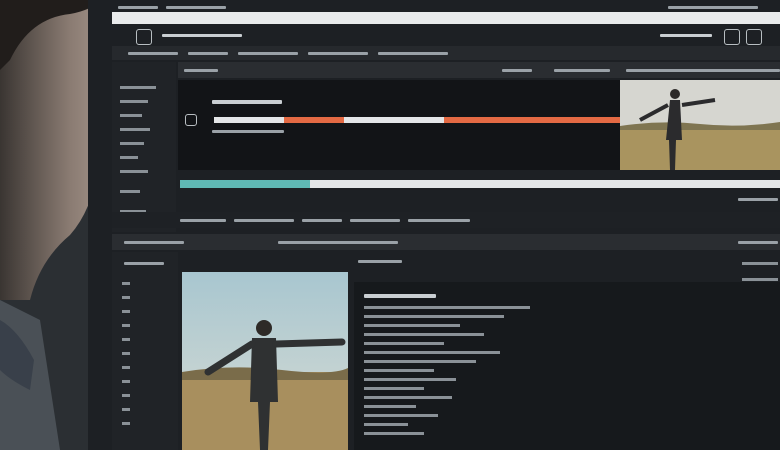 The image size is (780, 450). What do you see at coordinates (446, 242) in the screenshot?
I see `bottom-header` at bounding box center [446, 242].